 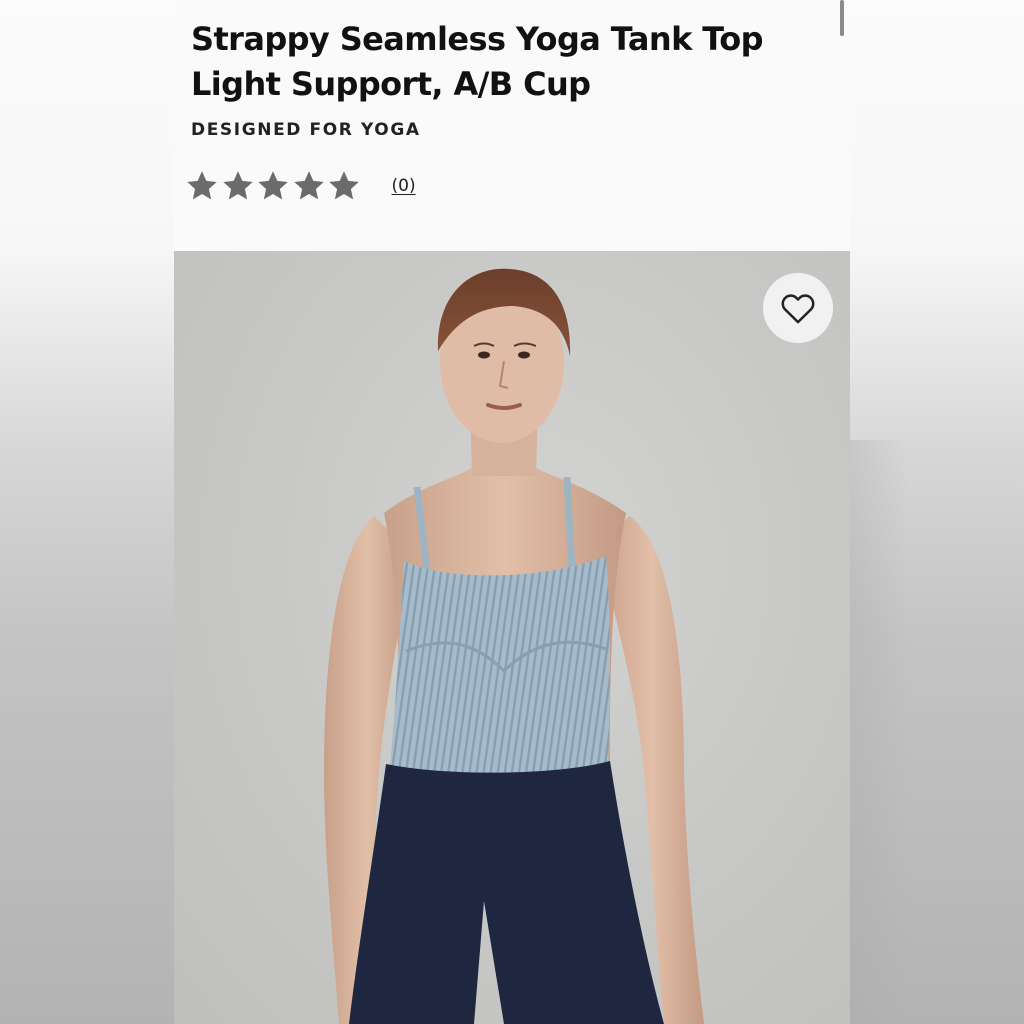 I want to click on product-title-line-1: Strappy Seamless Yoga Tank Top, so click(x=477, y=39).